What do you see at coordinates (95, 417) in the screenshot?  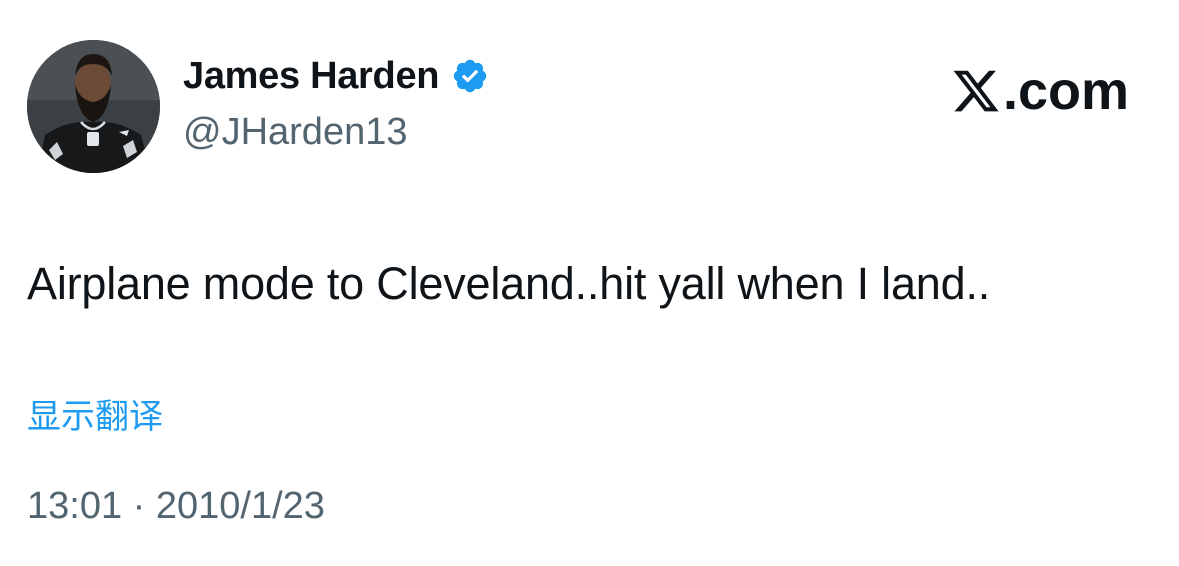 I see `show-translation-link: 显示翻译` at bounding box center [95, 417].